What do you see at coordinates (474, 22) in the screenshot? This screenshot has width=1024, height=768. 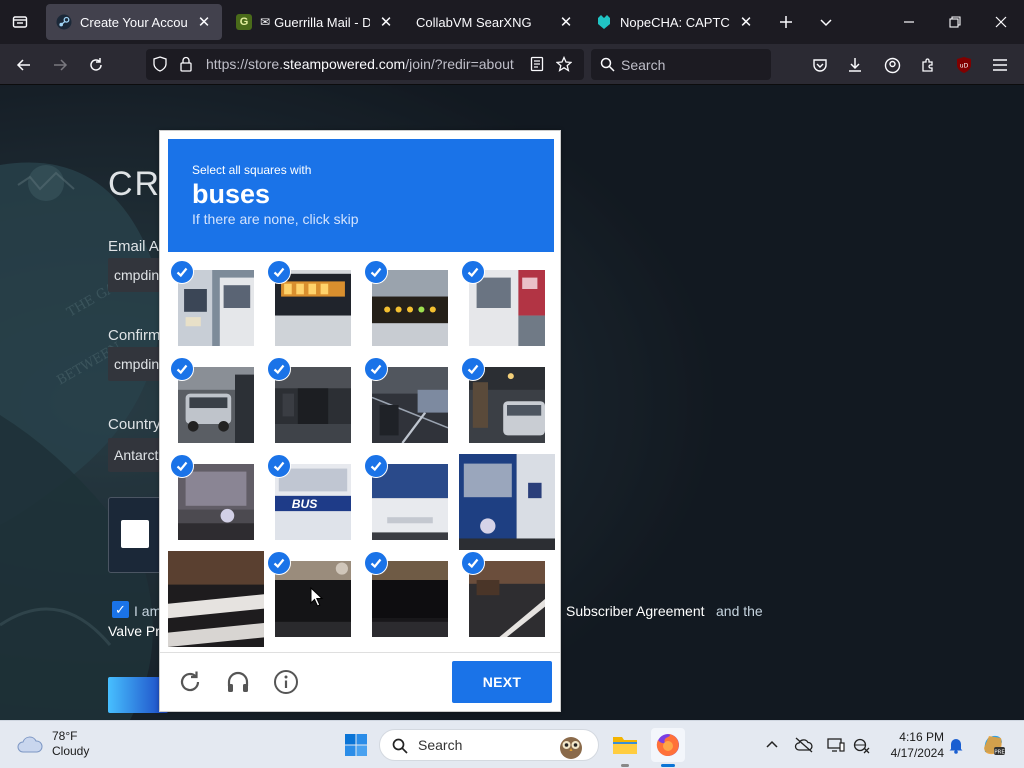 I see `tab-label: CollabVM SearXNG` at bounding box center [474, 22].